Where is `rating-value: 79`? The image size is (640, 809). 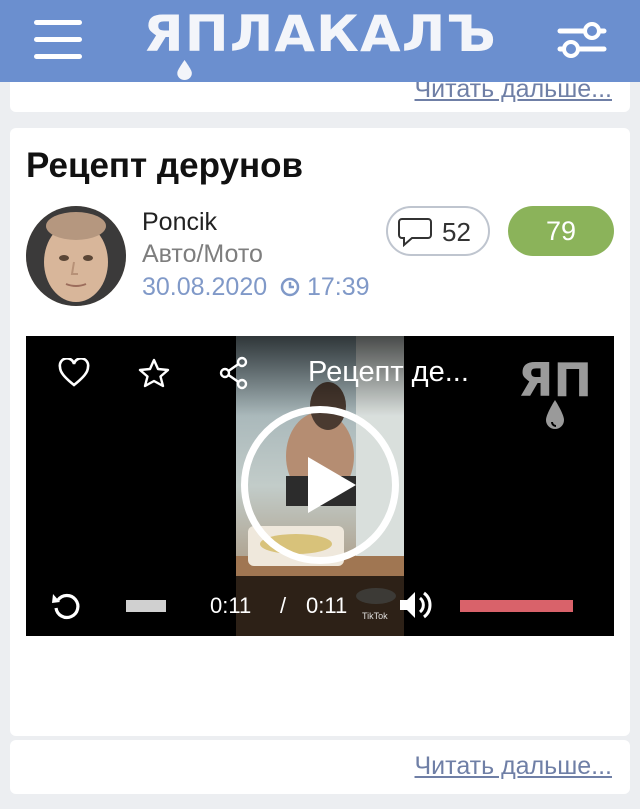 rating-value: 79 is located at coordinates (561, 231).